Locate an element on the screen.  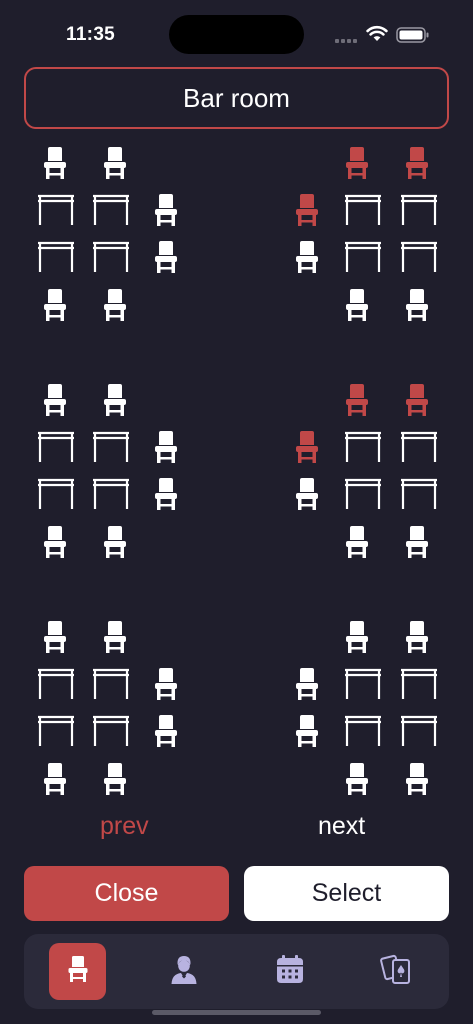
battery-icon is located at coordinates (413, 37).